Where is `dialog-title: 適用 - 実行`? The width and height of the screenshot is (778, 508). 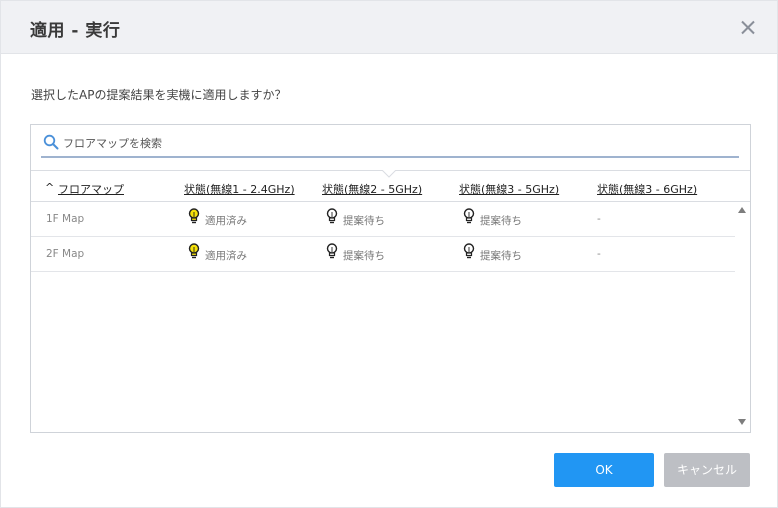
dialog-title: 適用 - 実行 is located at coordinates (75, 31).